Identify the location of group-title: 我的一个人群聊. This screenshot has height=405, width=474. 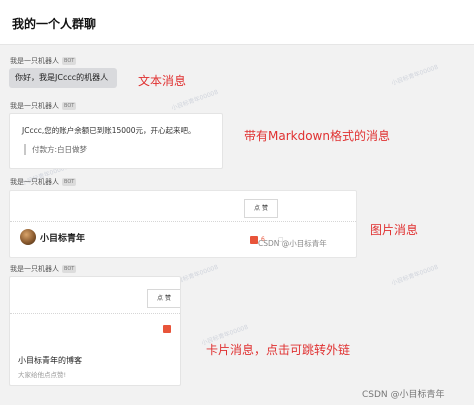
(54, 24).